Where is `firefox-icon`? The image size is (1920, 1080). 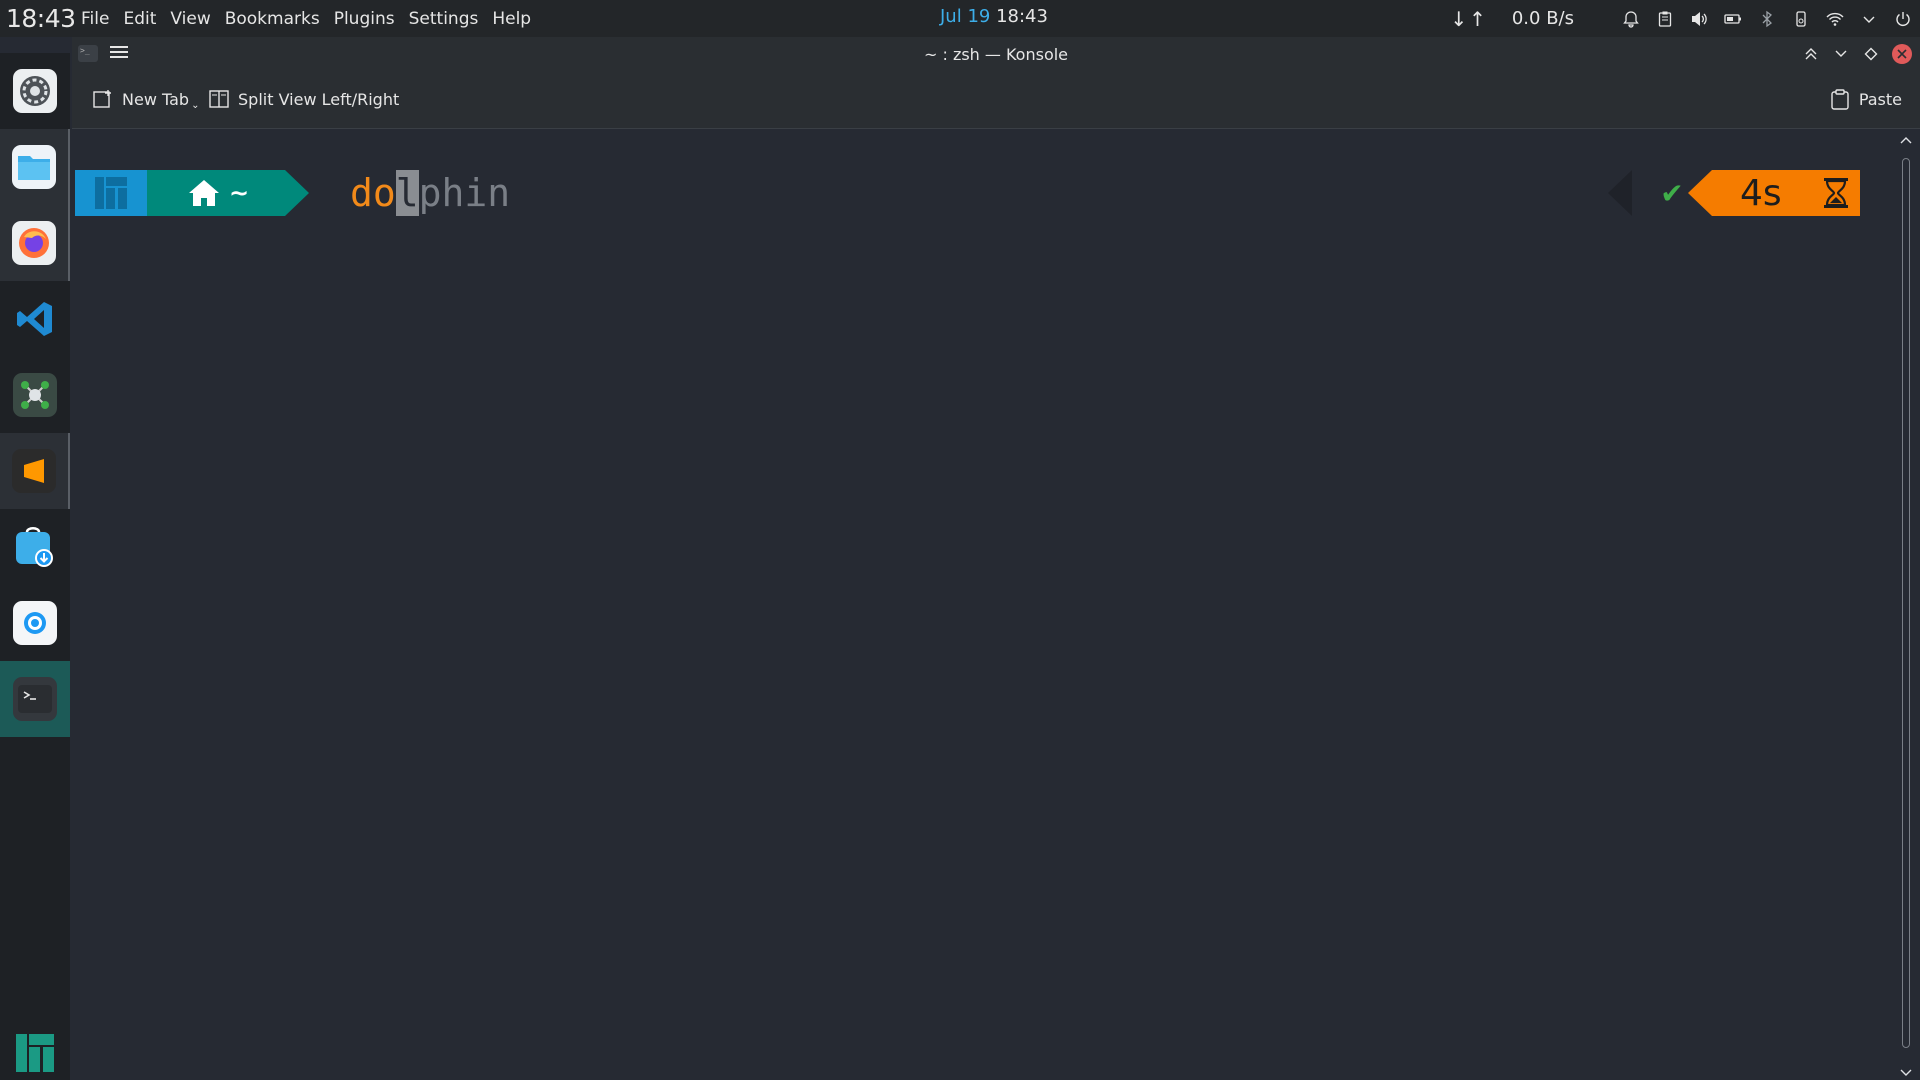
firefox-icon is located at coordinates (34, 243).